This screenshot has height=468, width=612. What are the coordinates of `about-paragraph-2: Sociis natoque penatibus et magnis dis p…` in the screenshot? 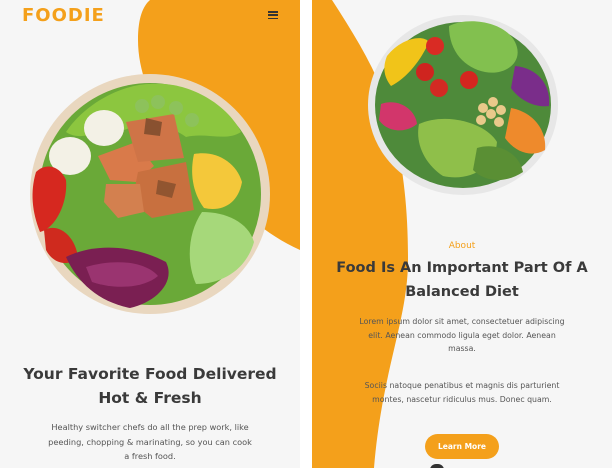 It's located at (462, 392).